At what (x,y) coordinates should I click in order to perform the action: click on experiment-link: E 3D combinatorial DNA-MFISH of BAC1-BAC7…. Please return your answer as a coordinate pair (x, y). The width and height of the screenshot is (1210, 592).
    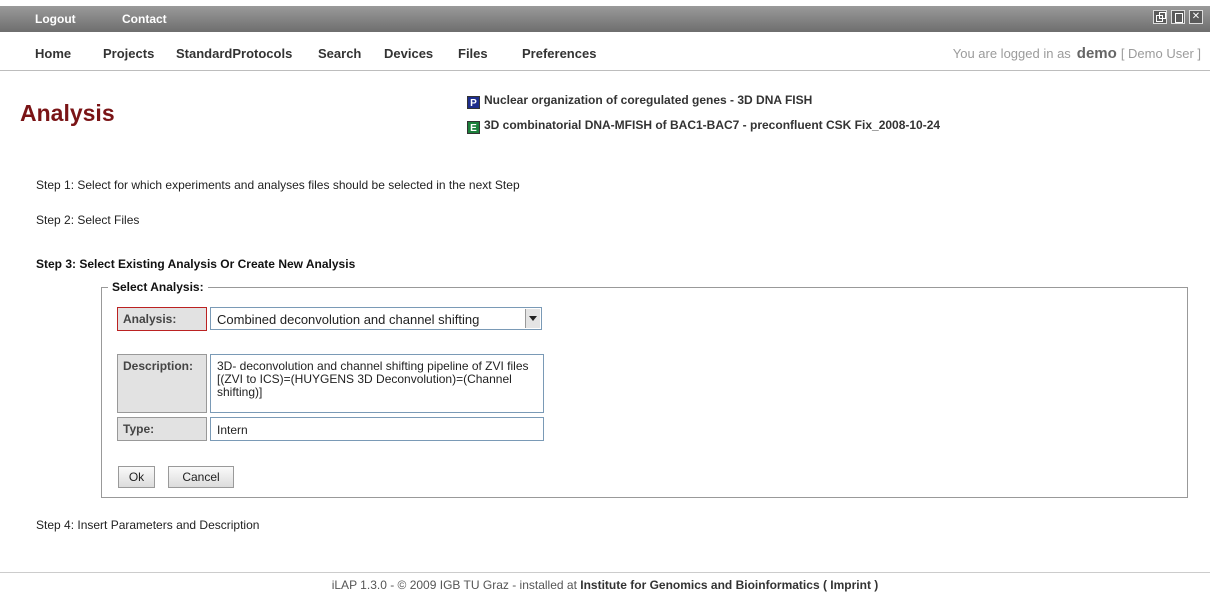
    Looking at the image, I should click on (703, 126).